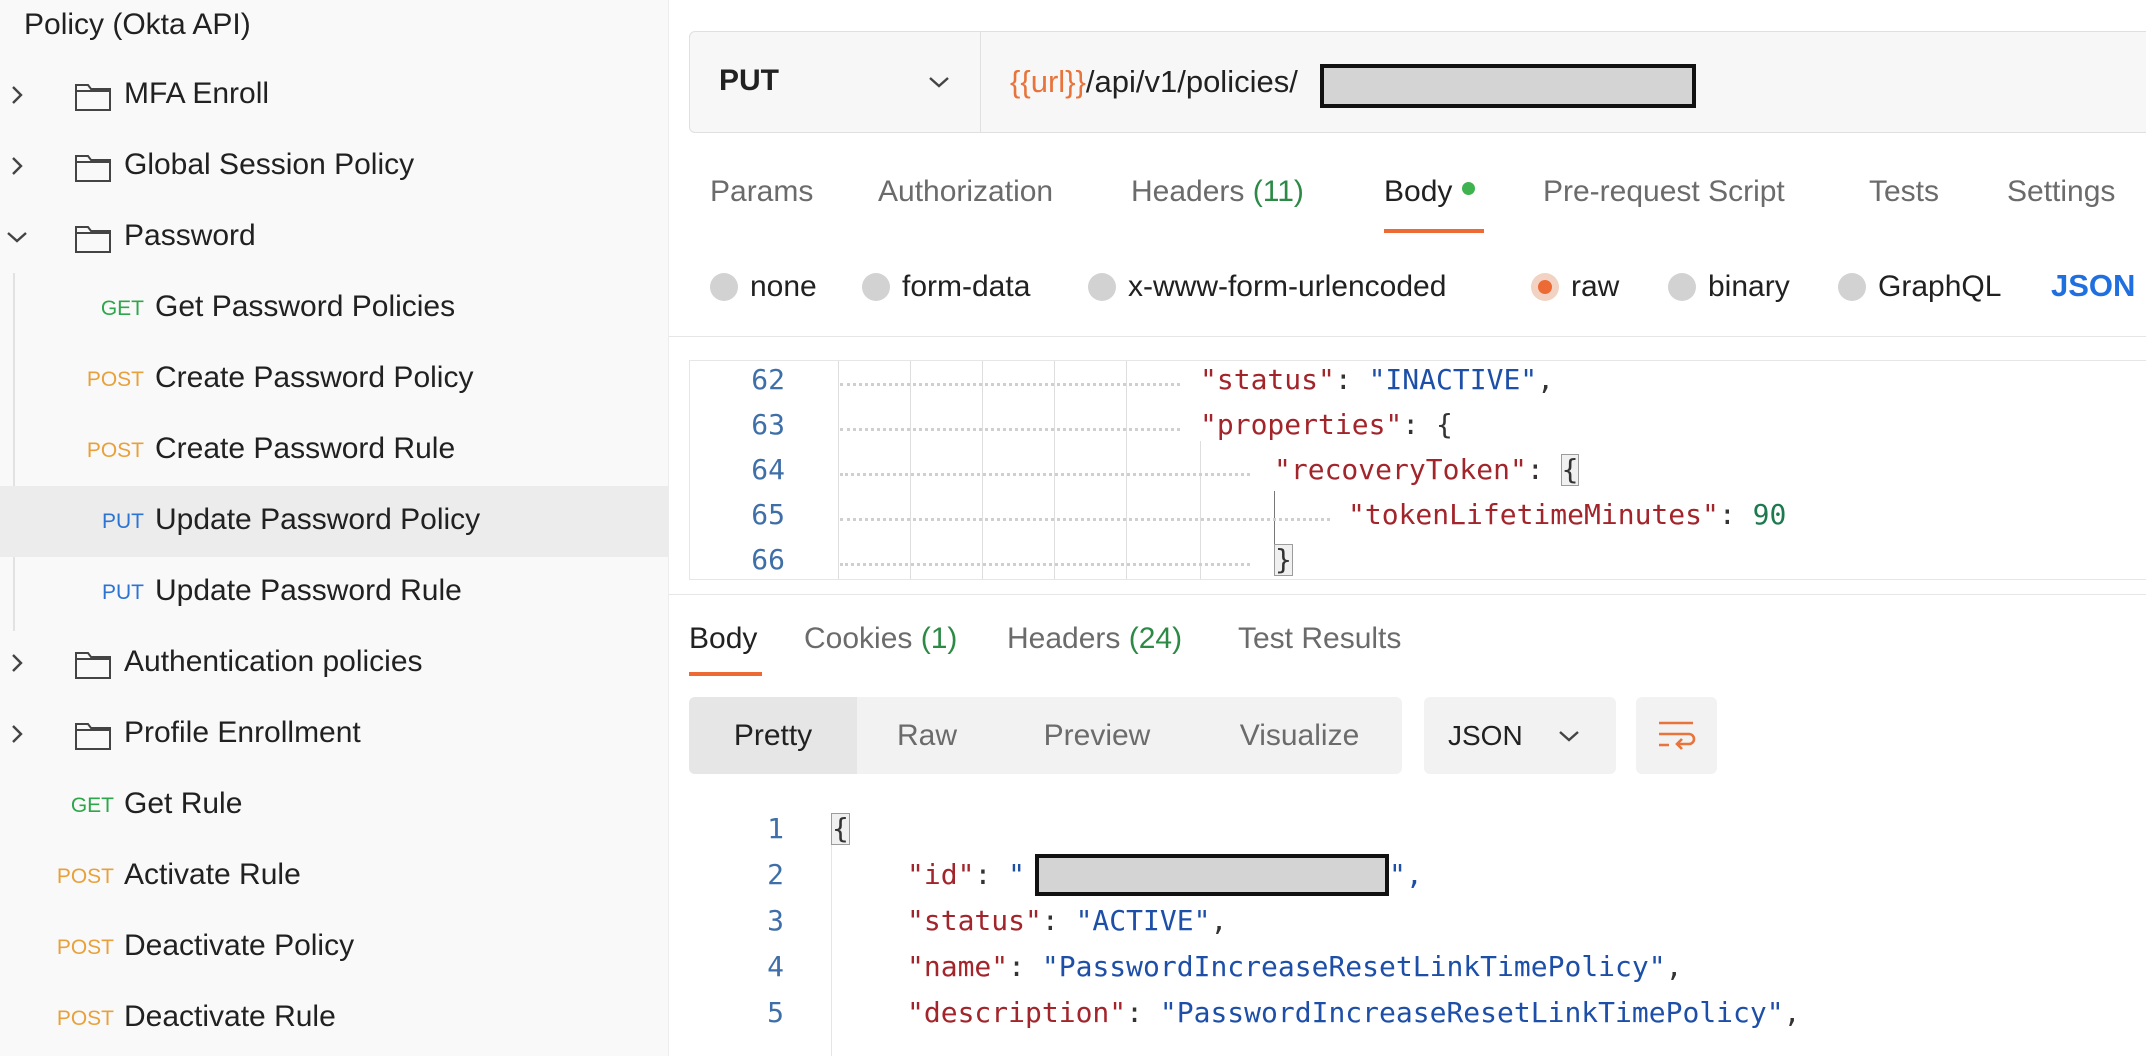 This screenshot has width=2146, height=1056. I want to click on radio-binary: binary, so click(1729, 287).